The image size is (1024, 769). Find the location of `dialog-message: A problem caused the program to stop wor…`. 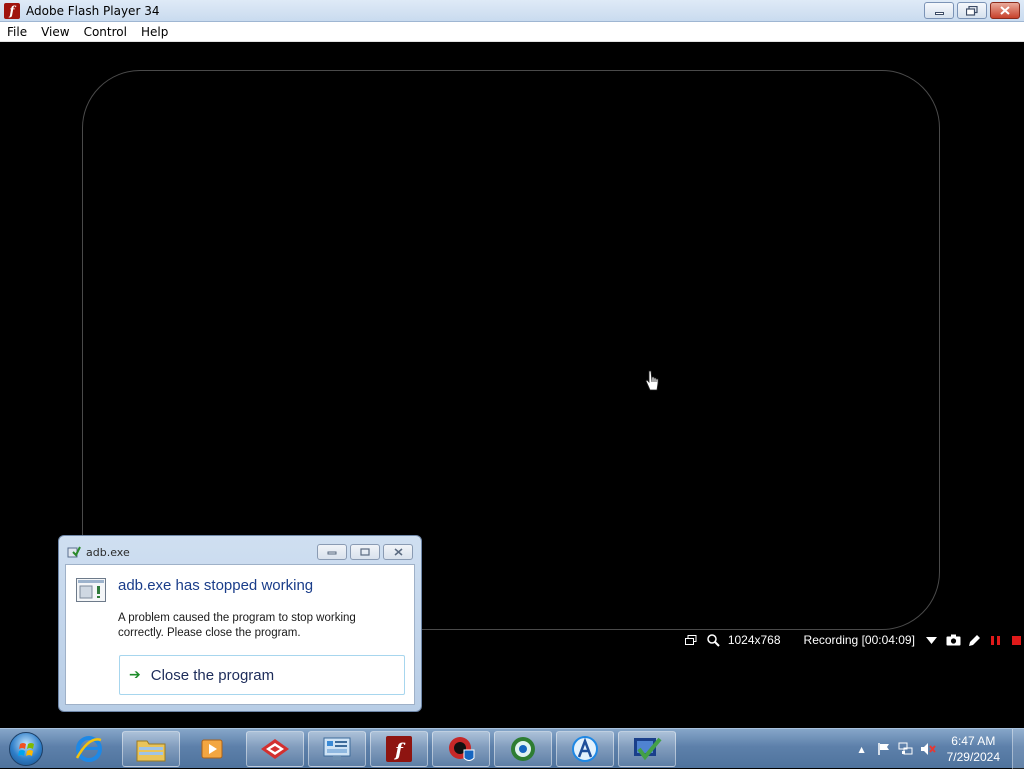

dialog-message: A problem caused the program to stop wor… is located at coordinates (237, 625).